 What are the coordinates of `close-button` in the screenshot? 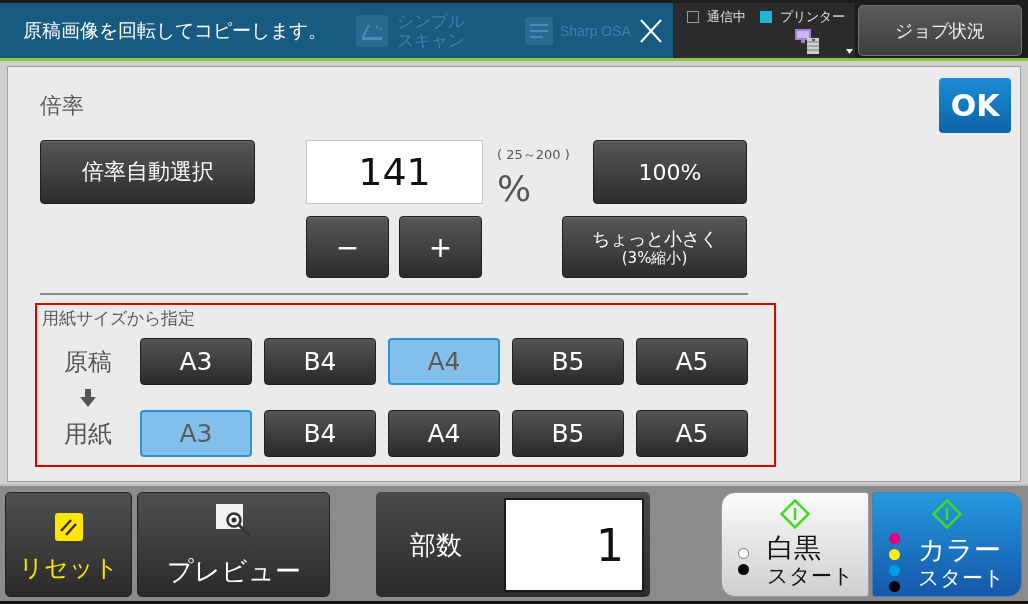 It's located at (651, 30).